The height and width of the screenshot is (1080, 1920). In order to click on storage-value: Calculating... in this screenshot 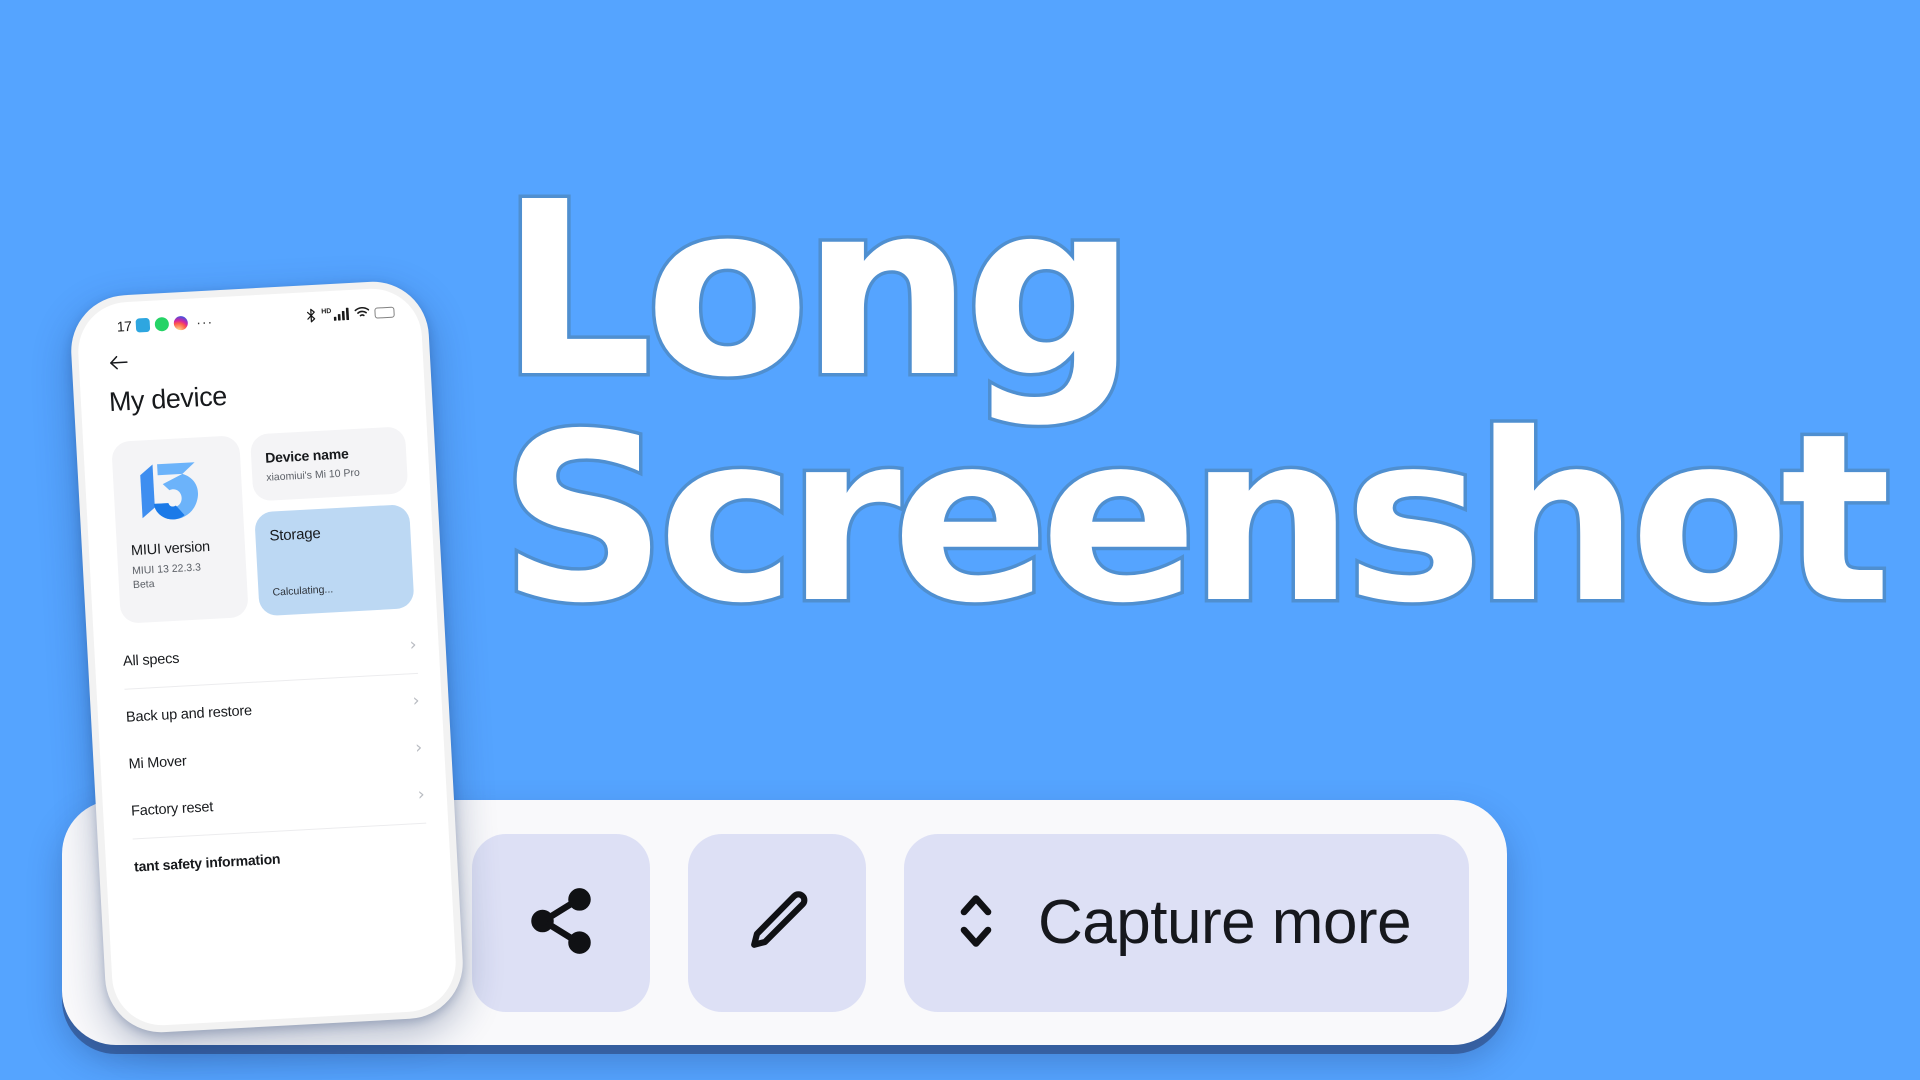, I will do `click(303, 591)`.